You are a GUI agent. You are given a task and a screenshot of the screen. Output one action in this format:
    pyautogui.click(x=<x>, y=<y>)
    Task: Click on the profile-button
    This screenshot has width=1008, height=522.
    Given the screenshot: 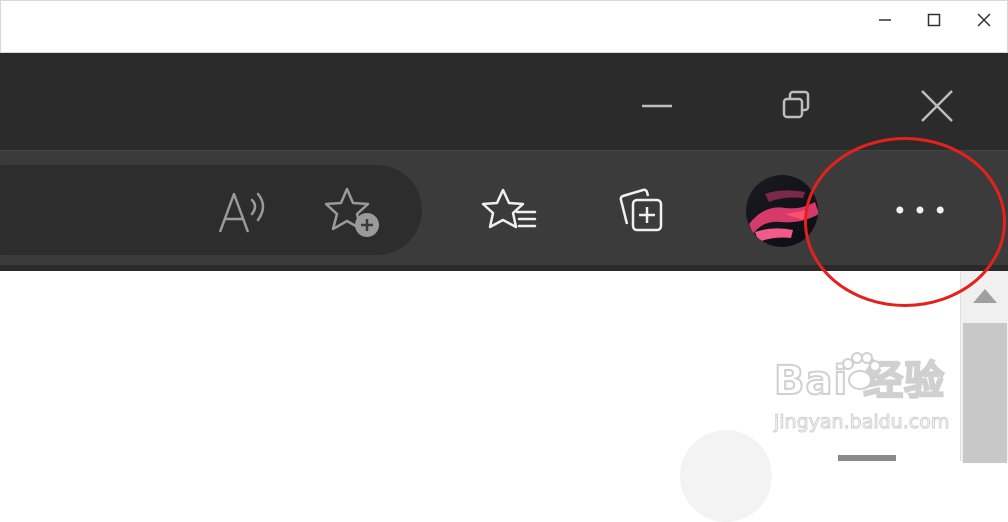 What is the action you would take?
    pyautogui.click(x=782, y=211)
    